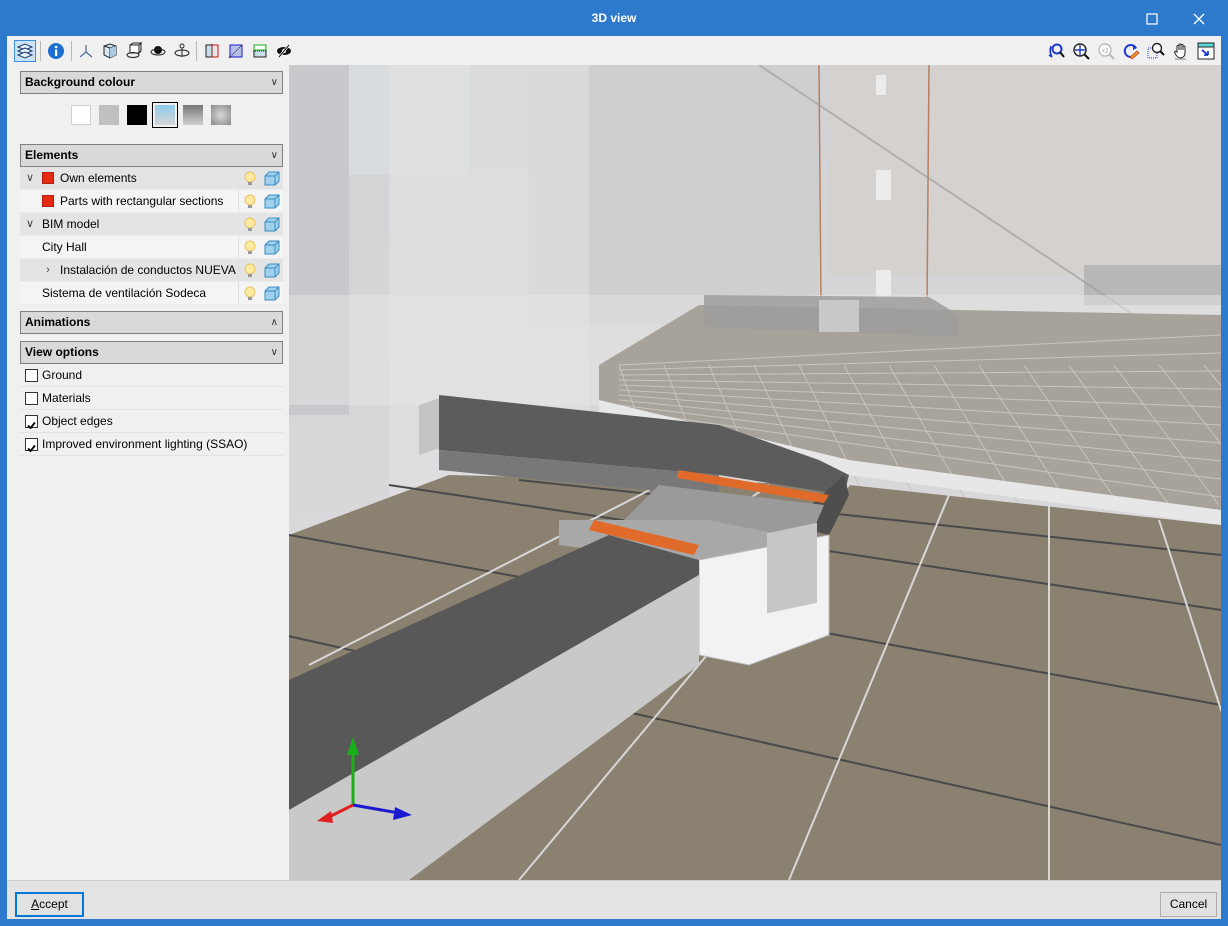 Image resolution: width=1228 pixels, height=926 pixels. What do you see at coordinates (151, 224) in the screenshot?
I see `tree-row: ∨ BIM model` at bounding box center [151, 224].